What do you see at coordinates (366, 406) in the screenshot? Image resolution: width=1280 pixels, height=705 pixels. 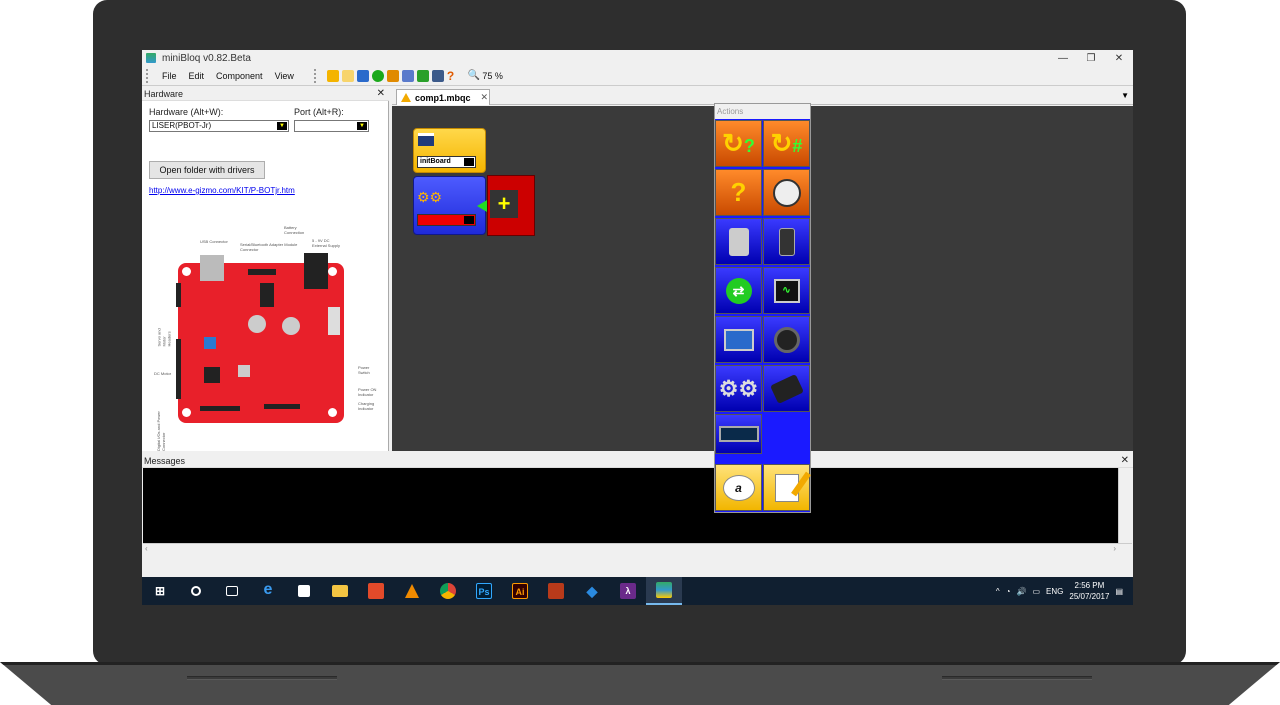 I see `callout-charging: Charging Indicator` at bounding box center [366, 406].